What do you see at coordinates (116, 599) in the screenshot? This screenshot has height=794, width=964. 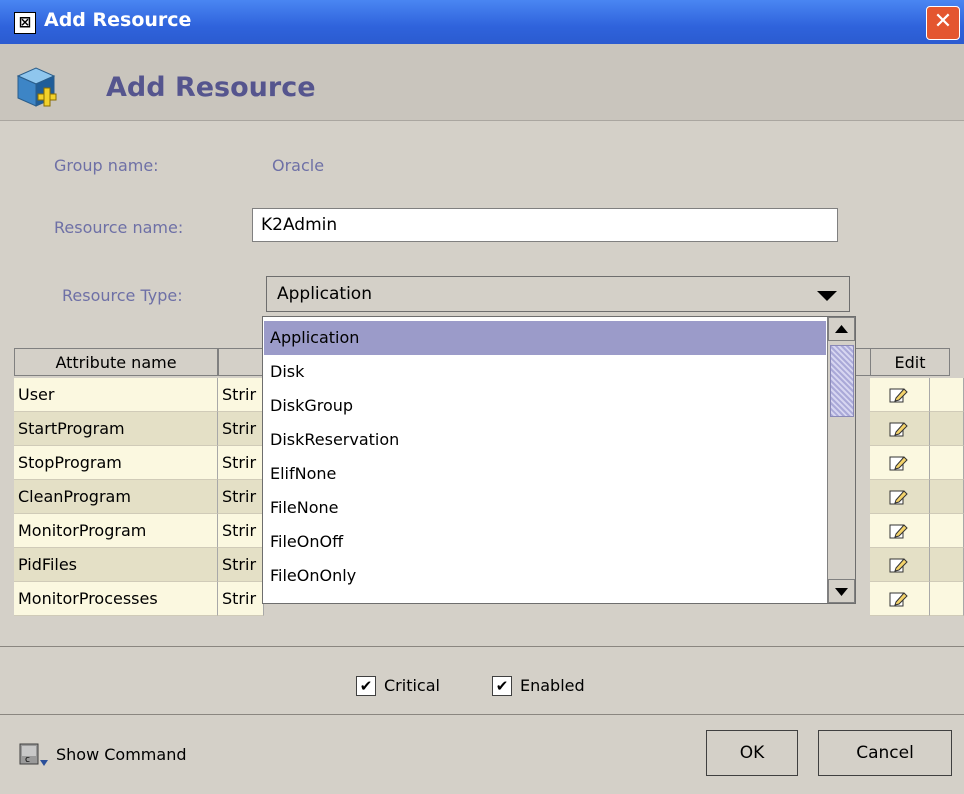 I see `attribute-name-cell: MonitorProcesses` at bounding box center [116, 599].